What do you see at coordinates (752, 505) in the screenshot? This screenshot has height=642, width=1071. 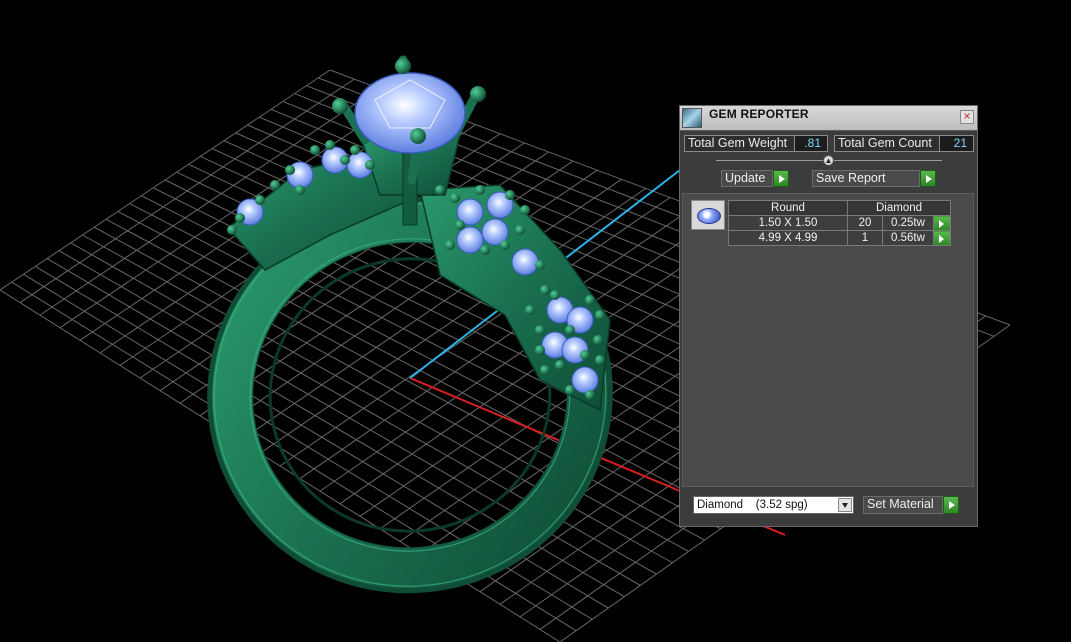 I see `material-select-value: Diamond (3.52 spg)` at bounding box center [752, 505].